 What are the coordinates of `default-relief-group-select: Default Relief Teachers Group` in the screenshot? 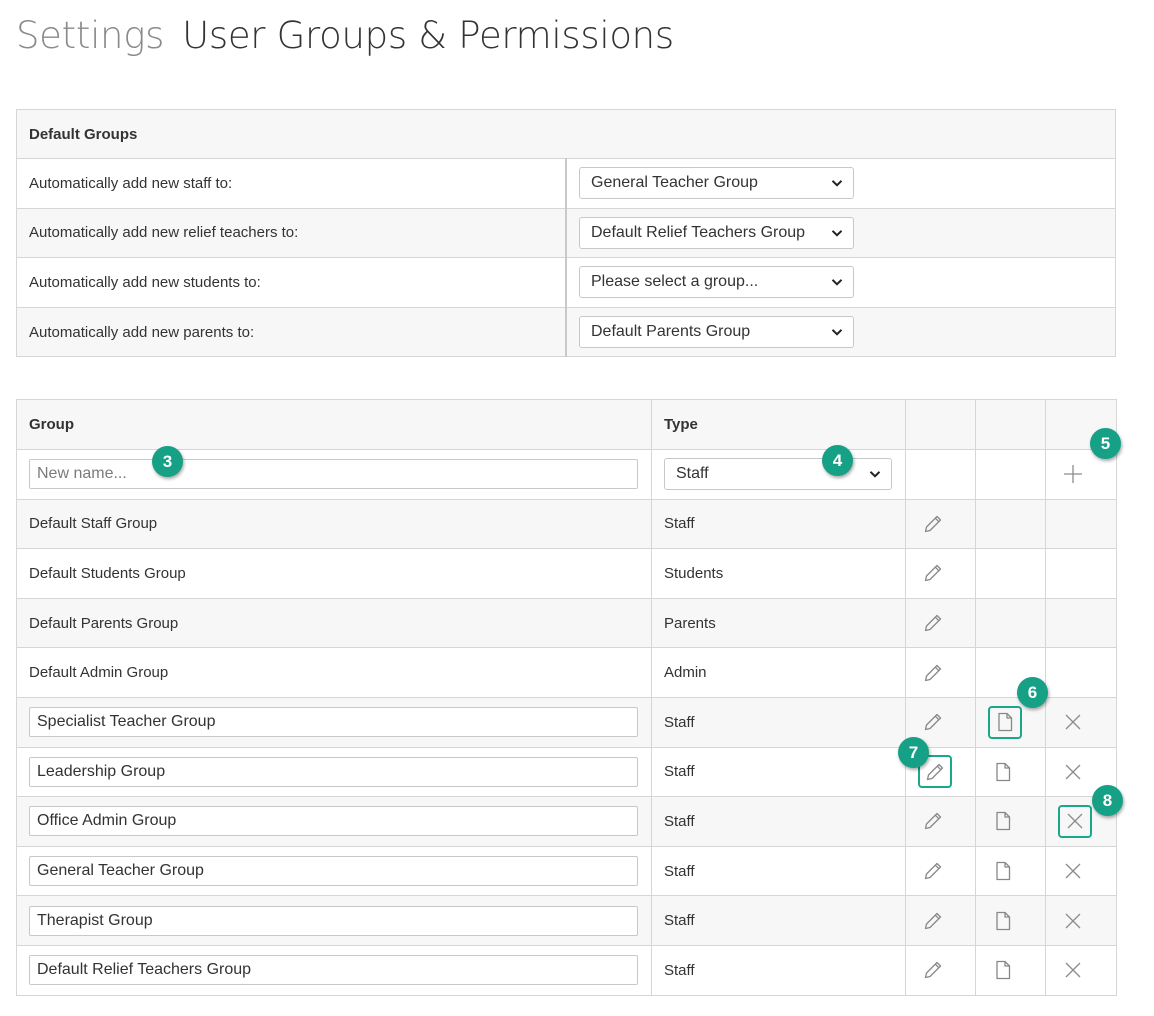 It's located at (716, 232).